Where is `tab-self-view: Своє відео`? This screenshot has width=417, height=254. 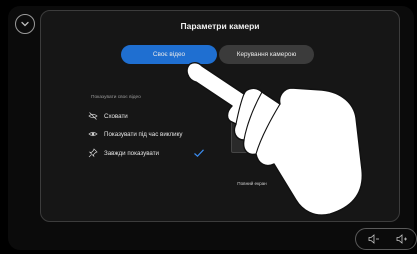
tab-self-view: Своє відео is located at coordinates (169, 54).